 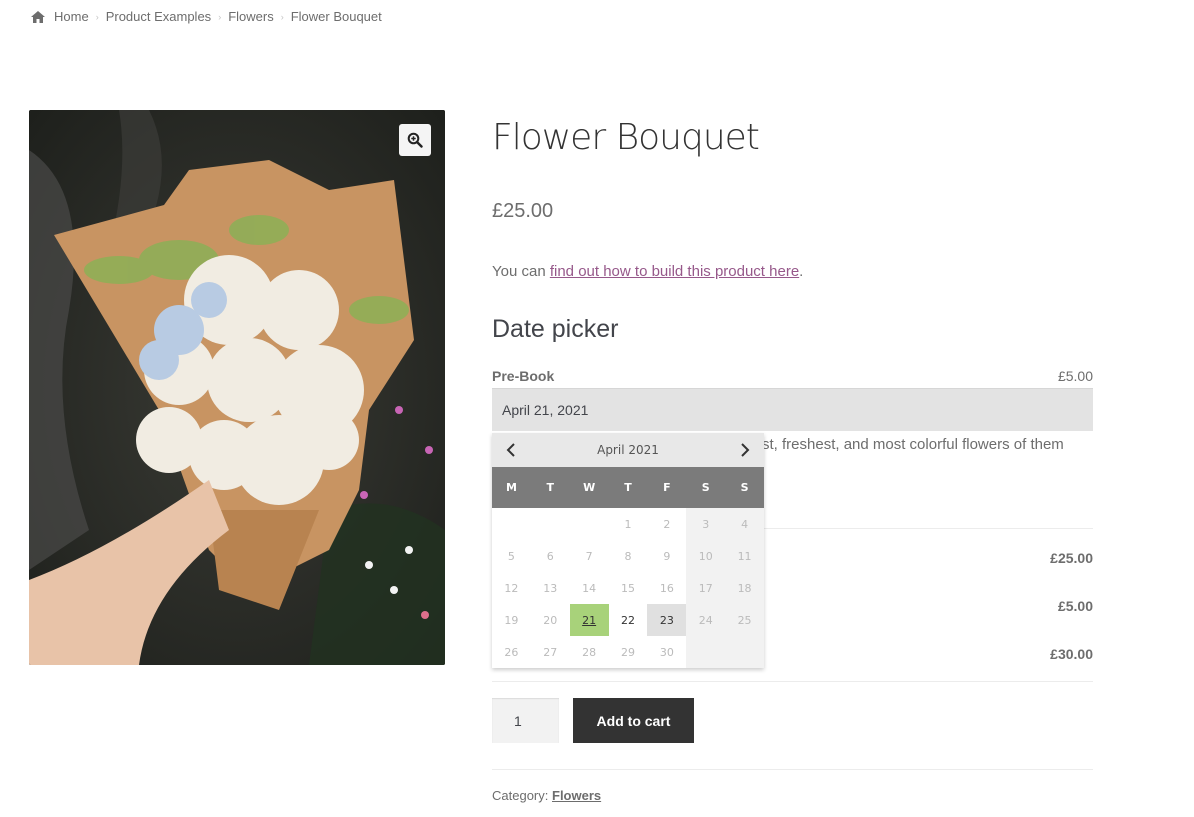 What do you see at coordinates (159, 16) in the screenshot?
I see `breadcrumb-product-examples: Product Examples` at bounding box center [159, 16].